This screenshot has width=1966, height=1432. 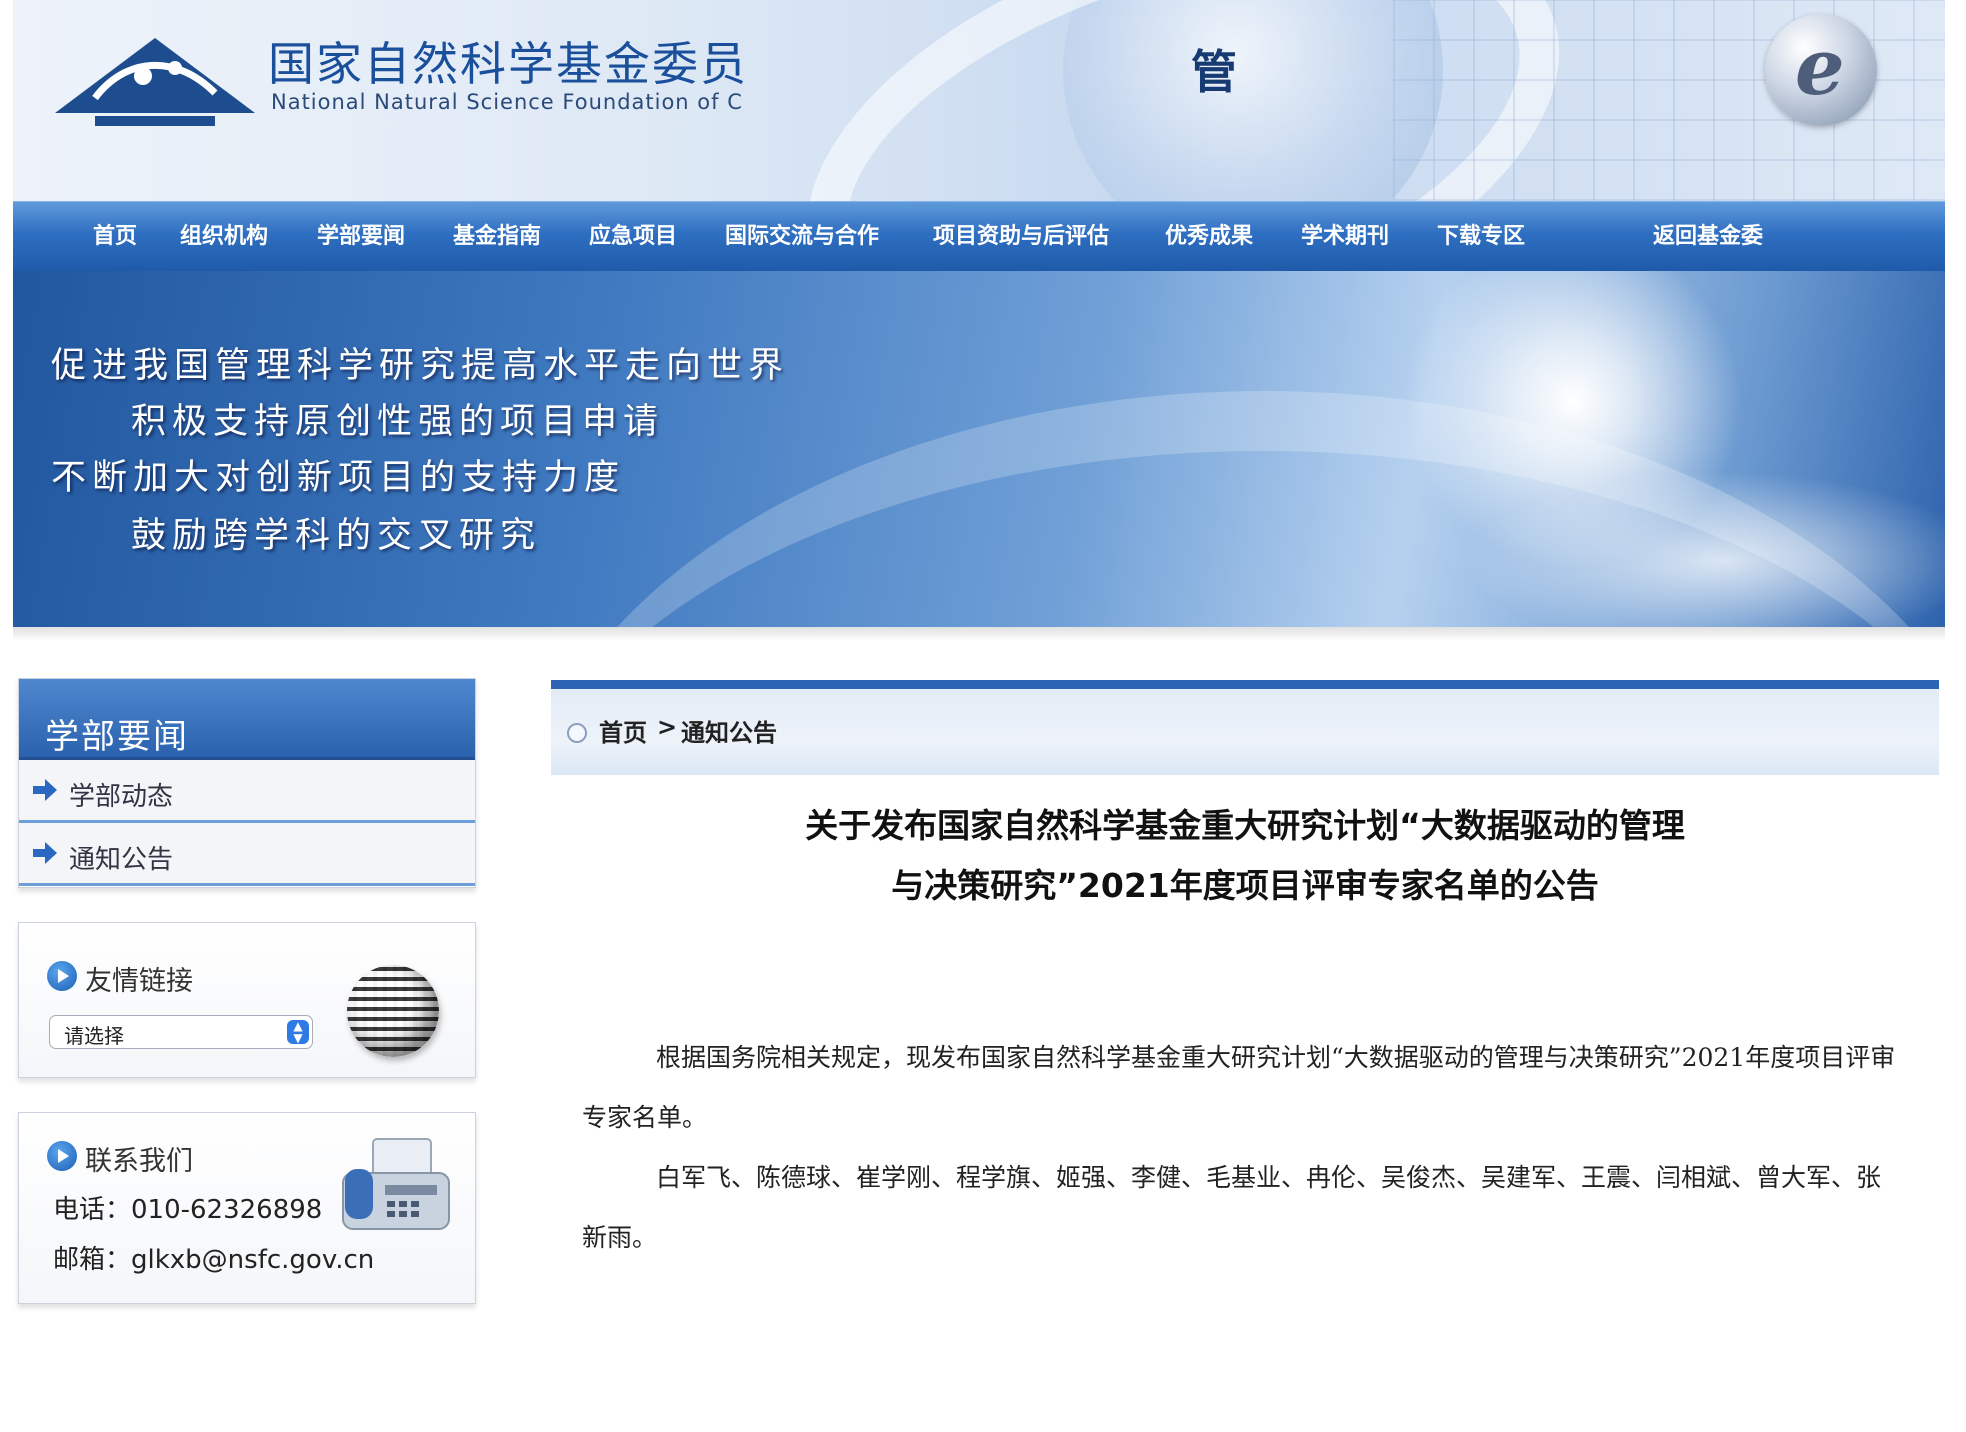 What do you see at coordinates (508, 64) in the screenshot?
I see `site-title-chinese: 国家自然科学基金委员` at bounding box center [508, 64].